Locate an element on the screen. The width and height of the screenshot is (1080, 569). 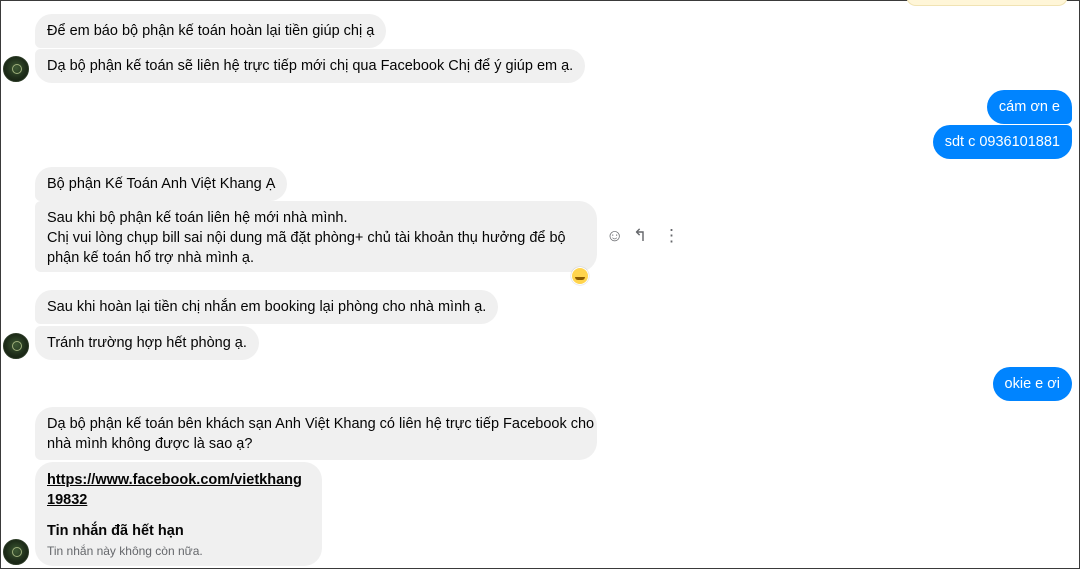
more-vertical-icon: ⋮ is located at coordinates (671, 236).